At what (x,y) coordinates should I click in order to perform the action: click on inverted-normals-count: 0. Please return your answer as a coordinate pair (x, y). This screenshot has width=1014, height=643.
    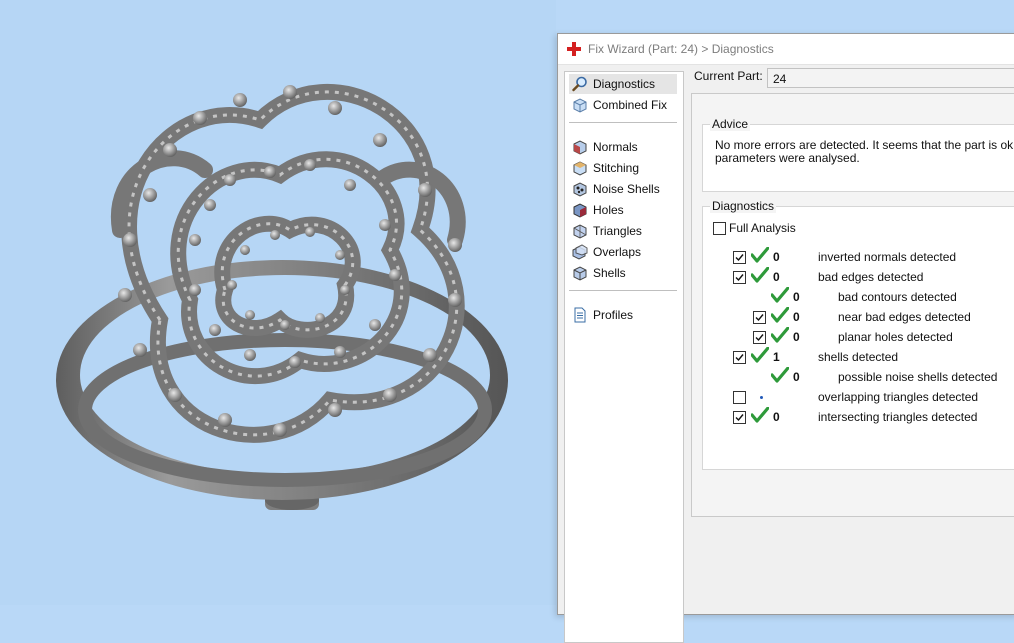
    Looking at the image, I should click on (776, 257).